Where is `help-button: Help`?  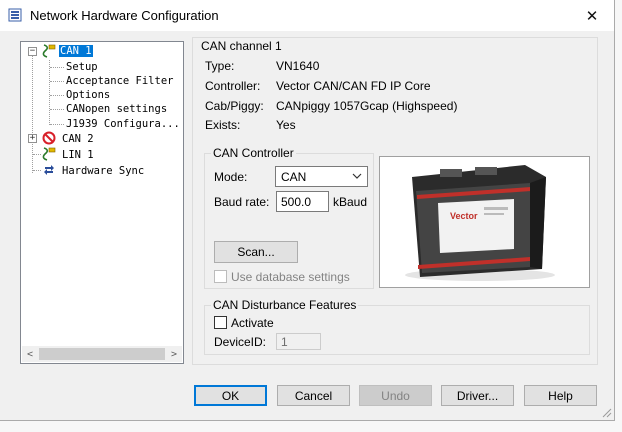 help-button: Help is located at coordinates (560, 395).